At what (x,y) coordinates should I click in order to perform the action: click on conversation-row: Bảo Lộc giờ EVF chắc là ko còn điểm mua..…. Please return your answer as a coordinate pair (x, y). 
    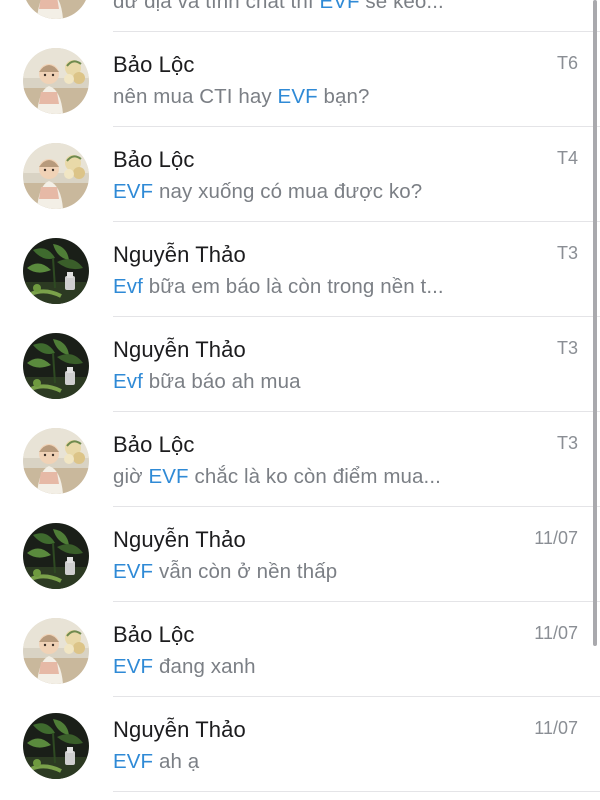
    Looking at the image, I should click on (300, 459).